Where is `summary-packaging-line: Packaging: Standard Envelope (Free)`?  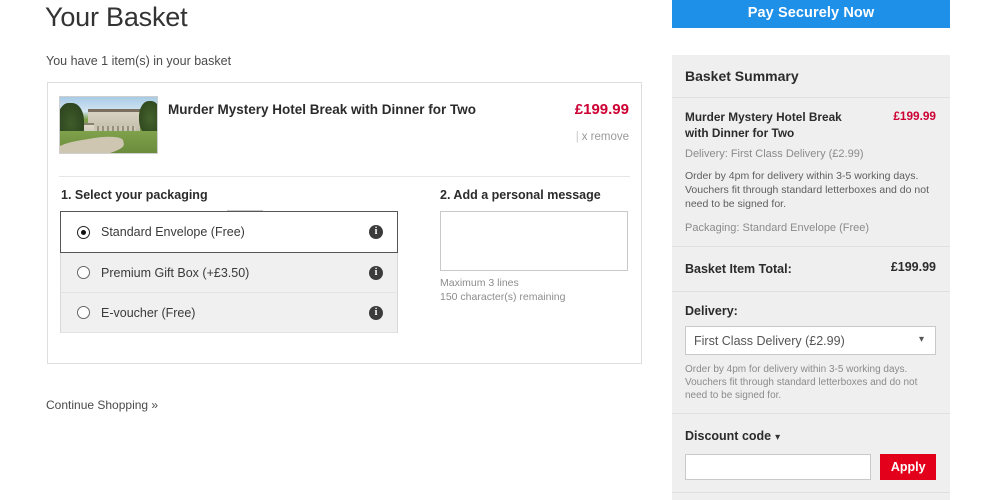
summary-packaging-line: Packaging: Standard Envelope (Free) is located at coordinates (777, 228).